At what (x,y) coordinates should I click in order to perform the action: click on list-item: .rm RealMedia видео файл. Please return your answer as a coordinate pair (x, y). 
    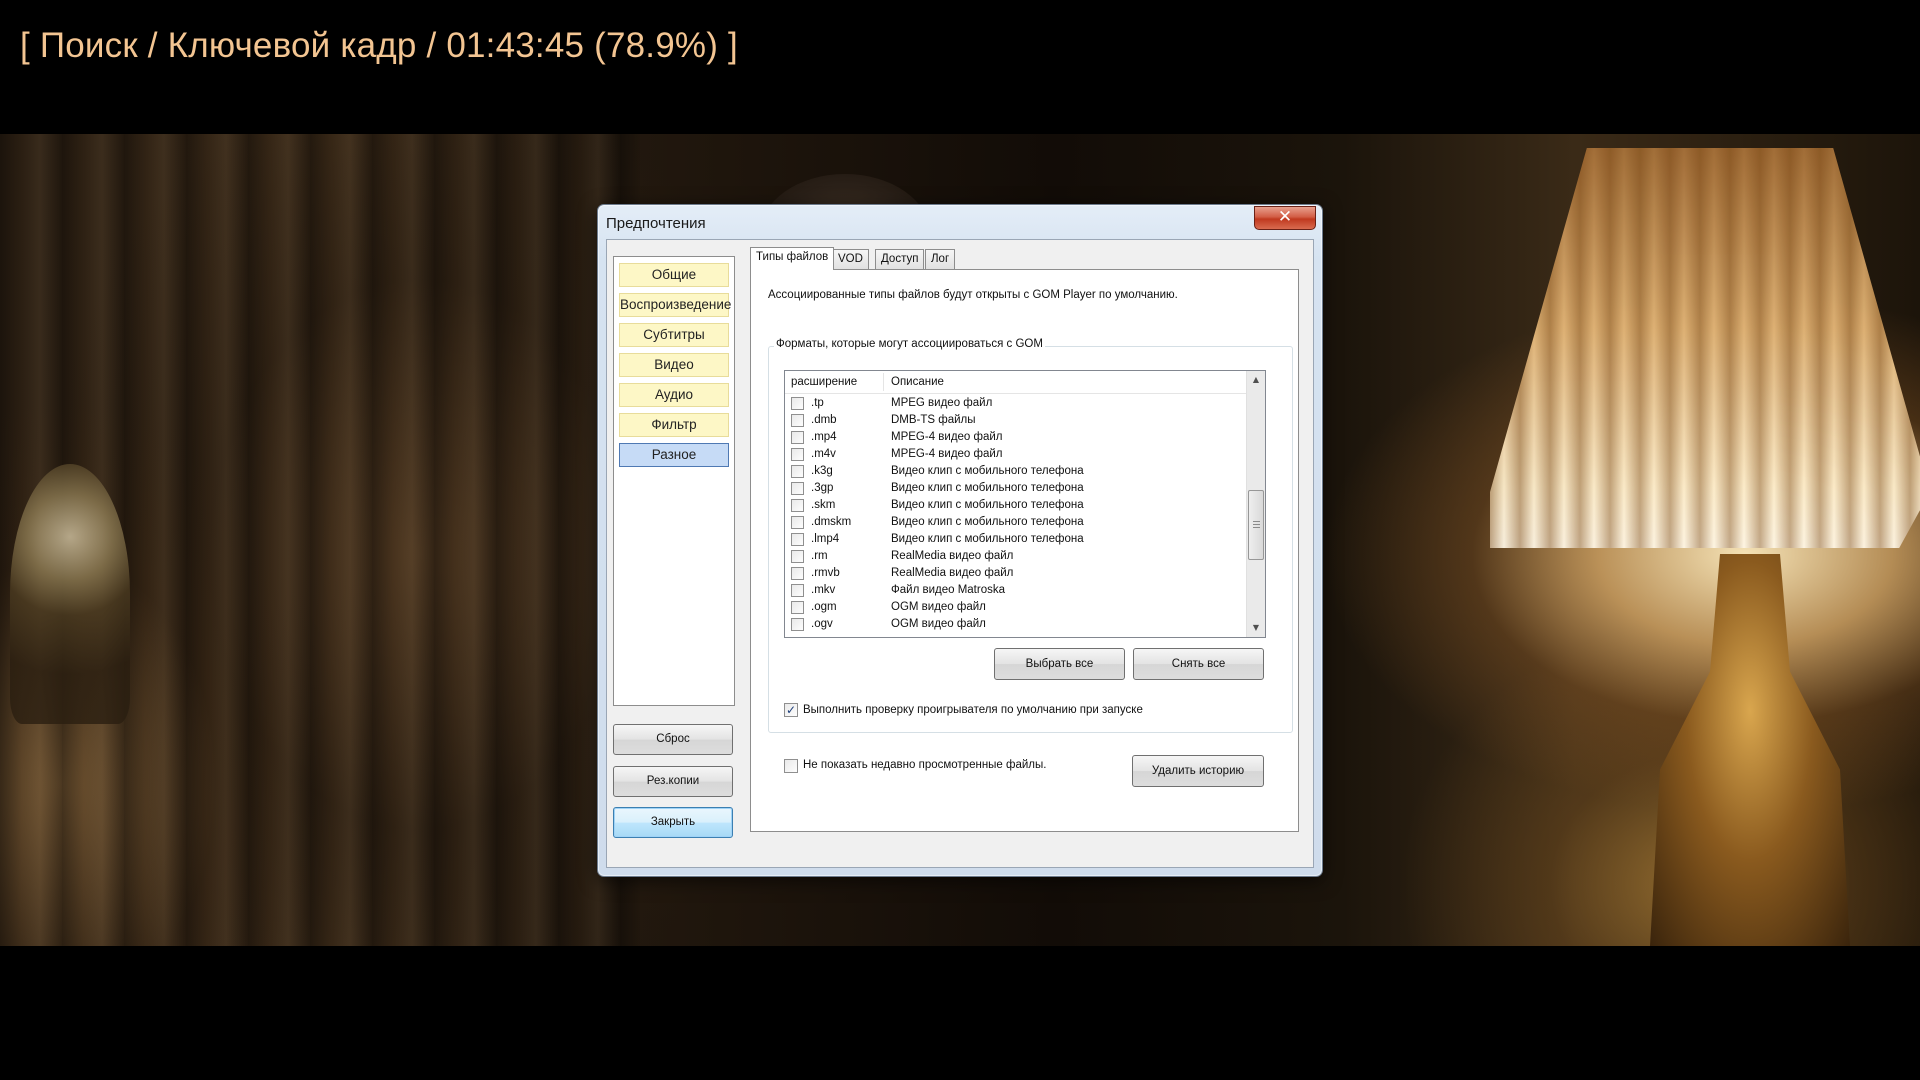
    Looking at the image, I should click on (1015, 556).